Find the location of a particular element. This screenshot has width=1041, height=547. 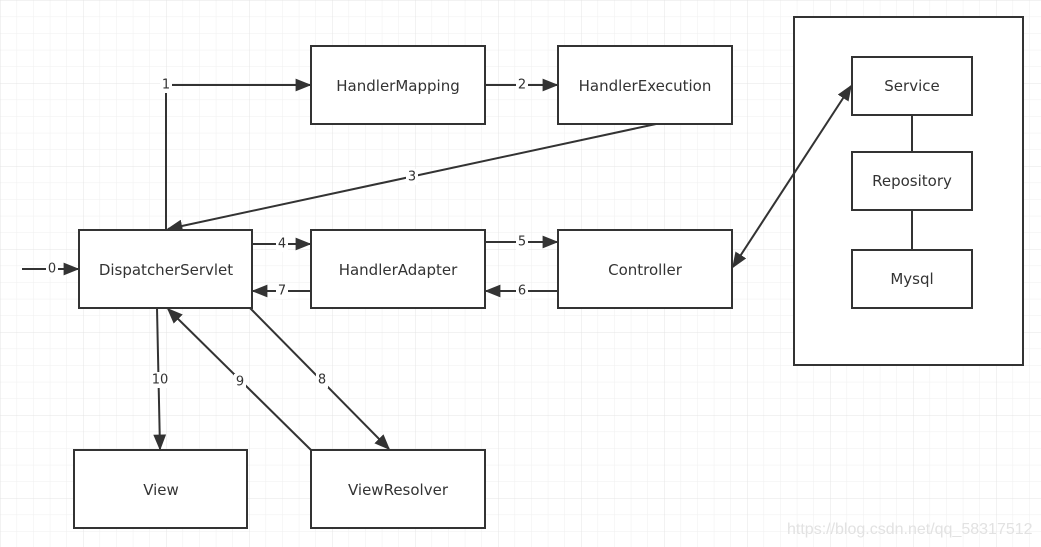

edge-label-9: 9 is located at coordinates (240, 382).